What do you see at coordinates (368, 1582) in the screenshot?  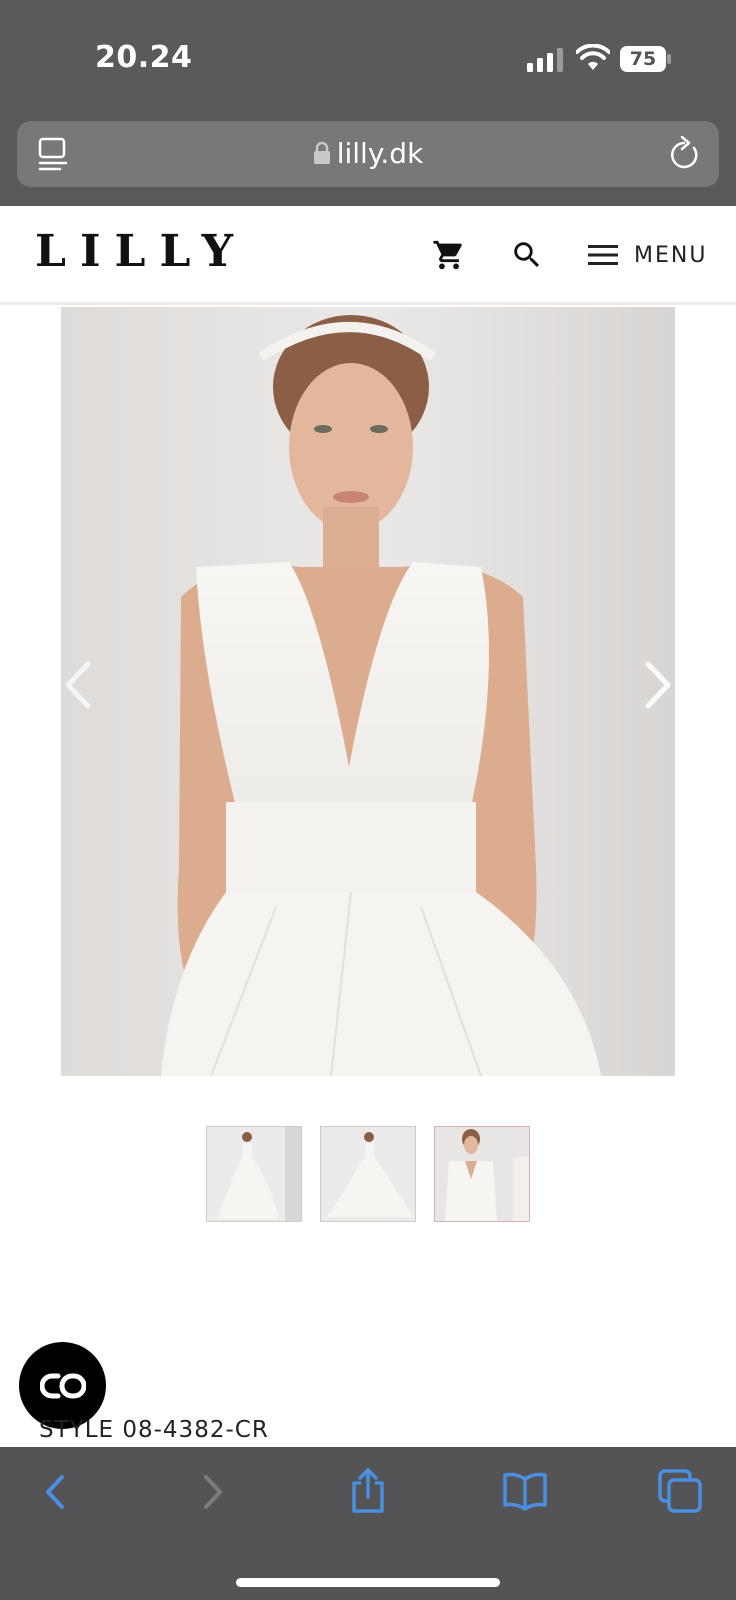 I see `home-indicator` at bounding box center [368, 1582].